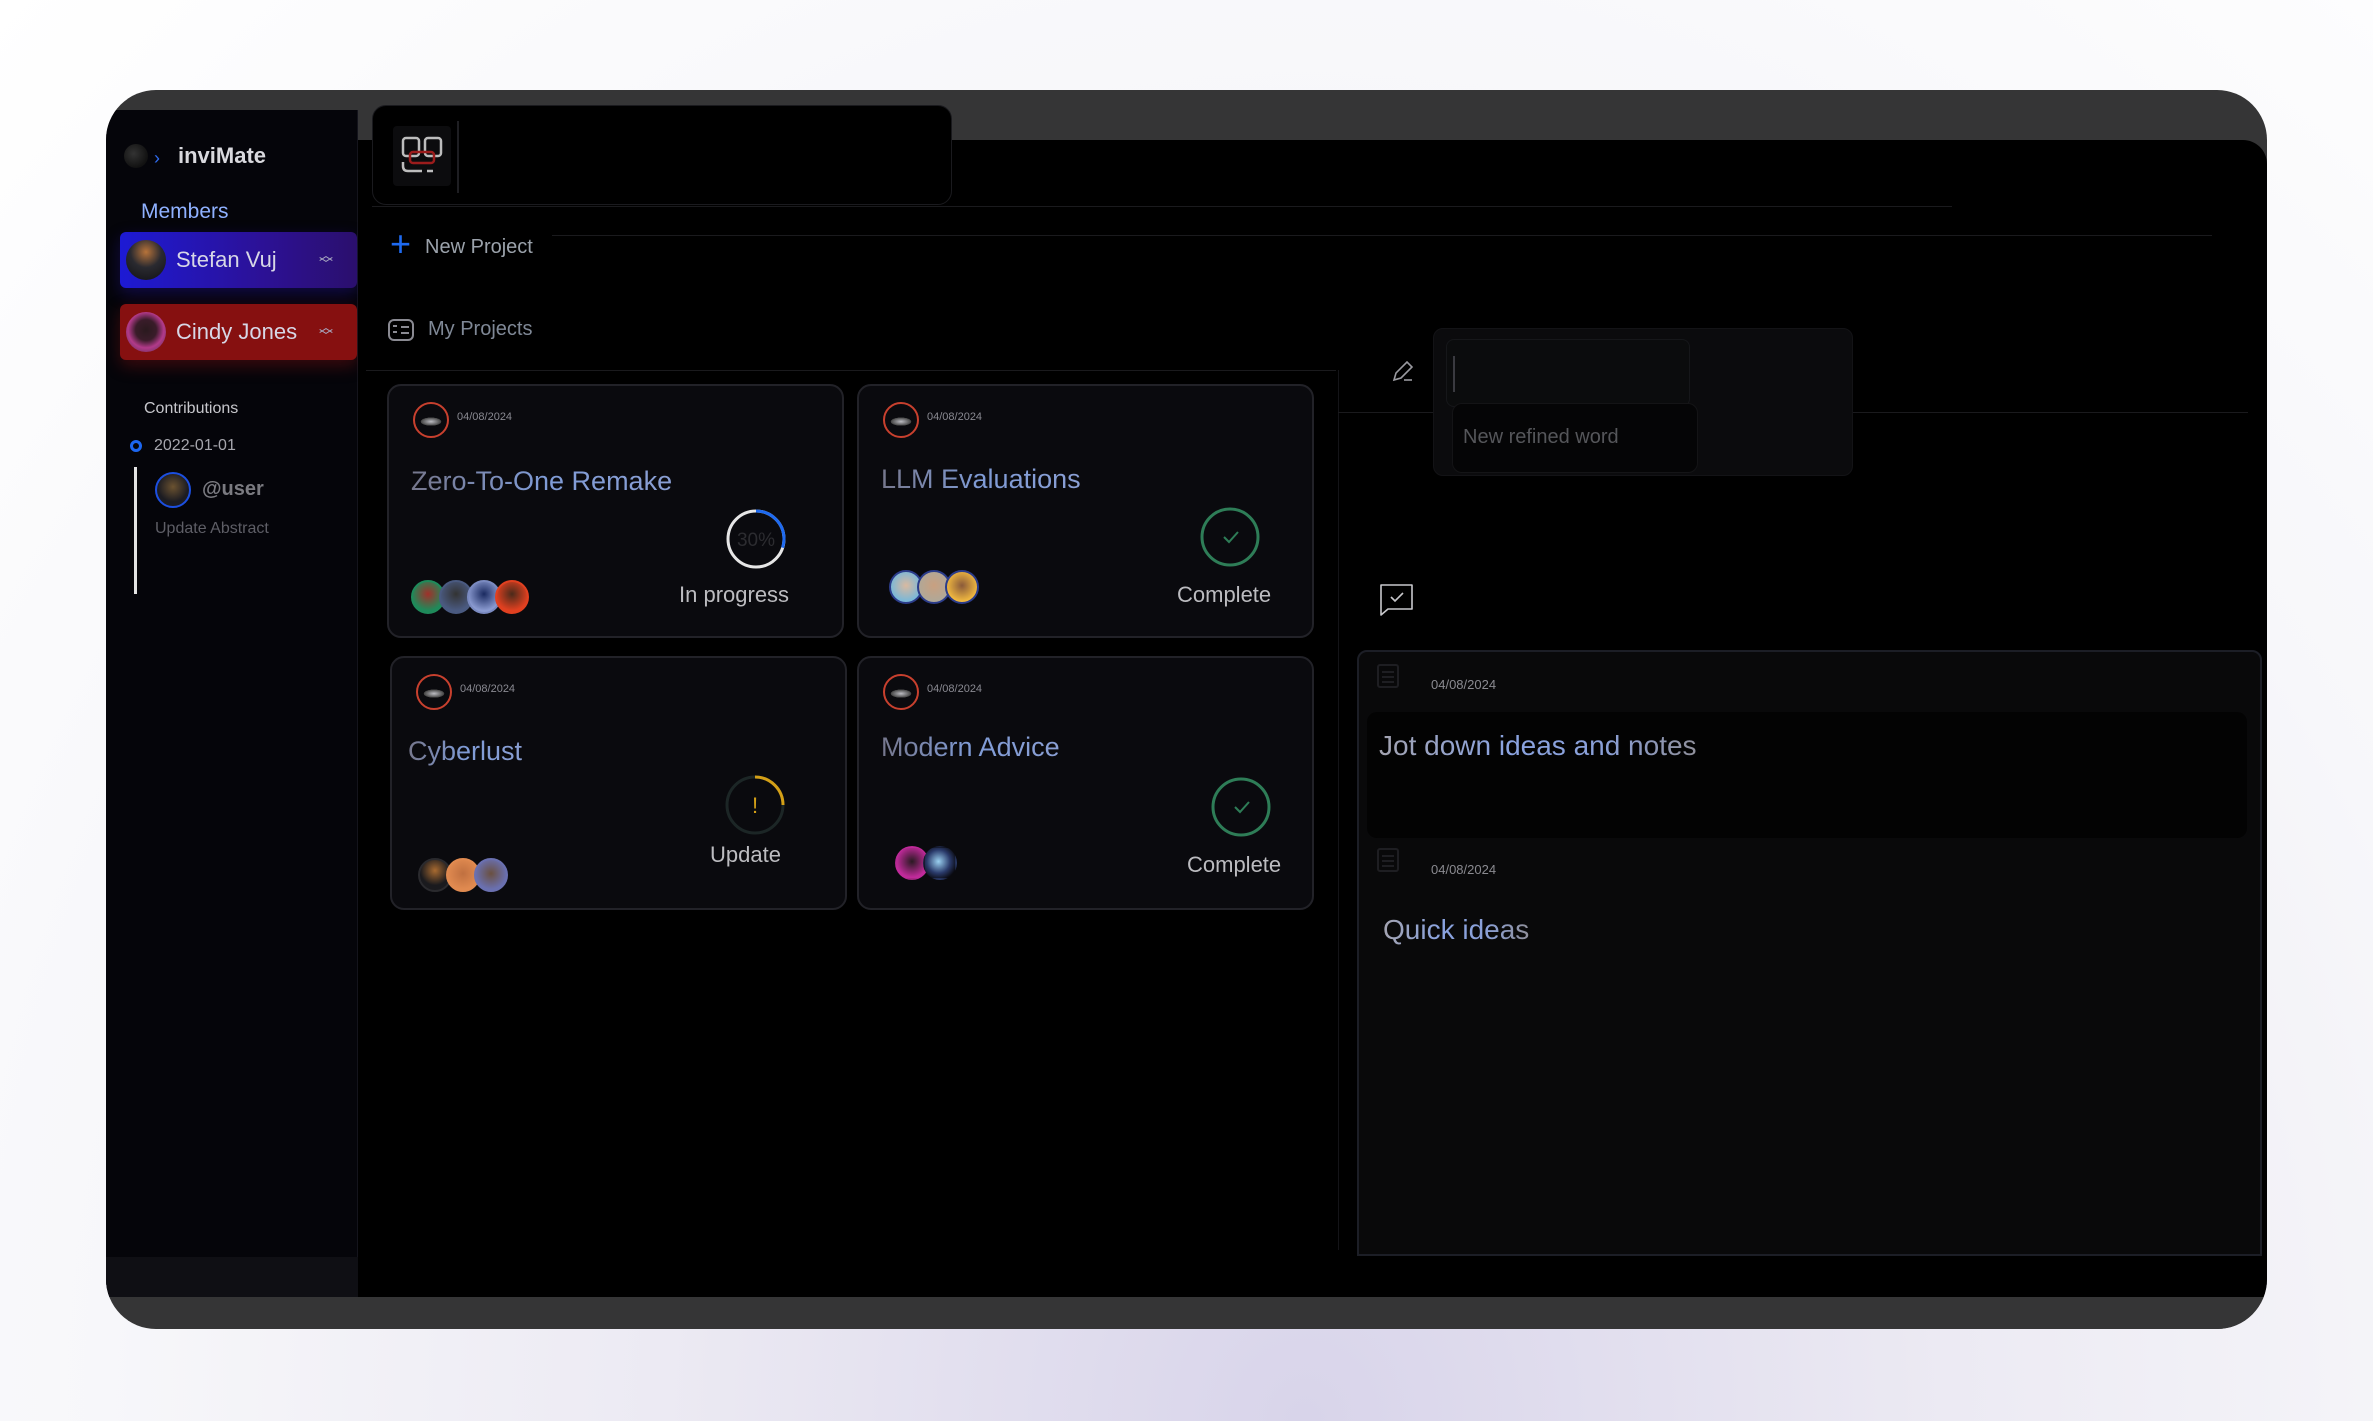 This screenshot has width=2373, height=1421. What do you see at coordinates (970, 747) in the screenshot?
I see `project-title: Modern Advice` at bounding box center [970, 747].